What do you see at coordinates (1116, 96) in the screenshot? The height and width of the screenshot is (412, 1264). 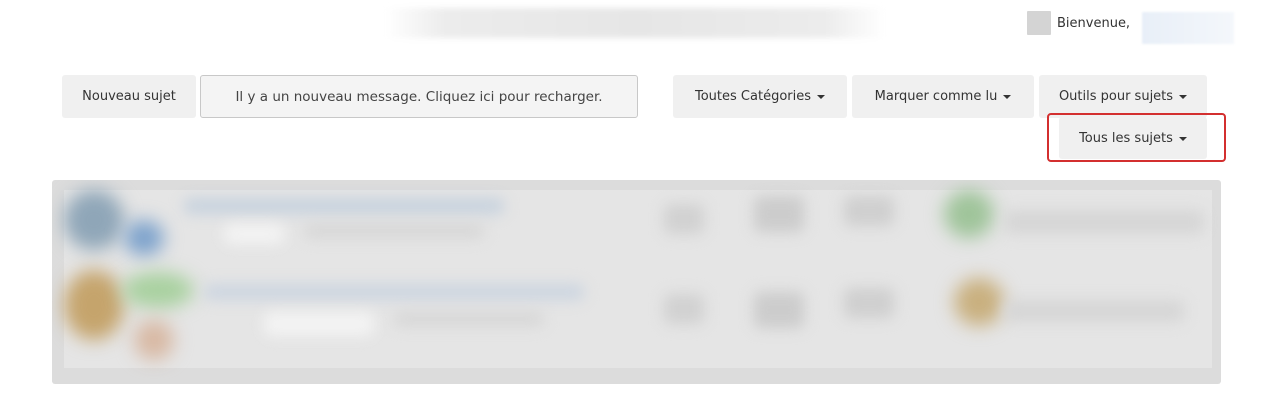 I see `topic-tools-label: Outils pour sujets` at bounding box center [1116, 96].